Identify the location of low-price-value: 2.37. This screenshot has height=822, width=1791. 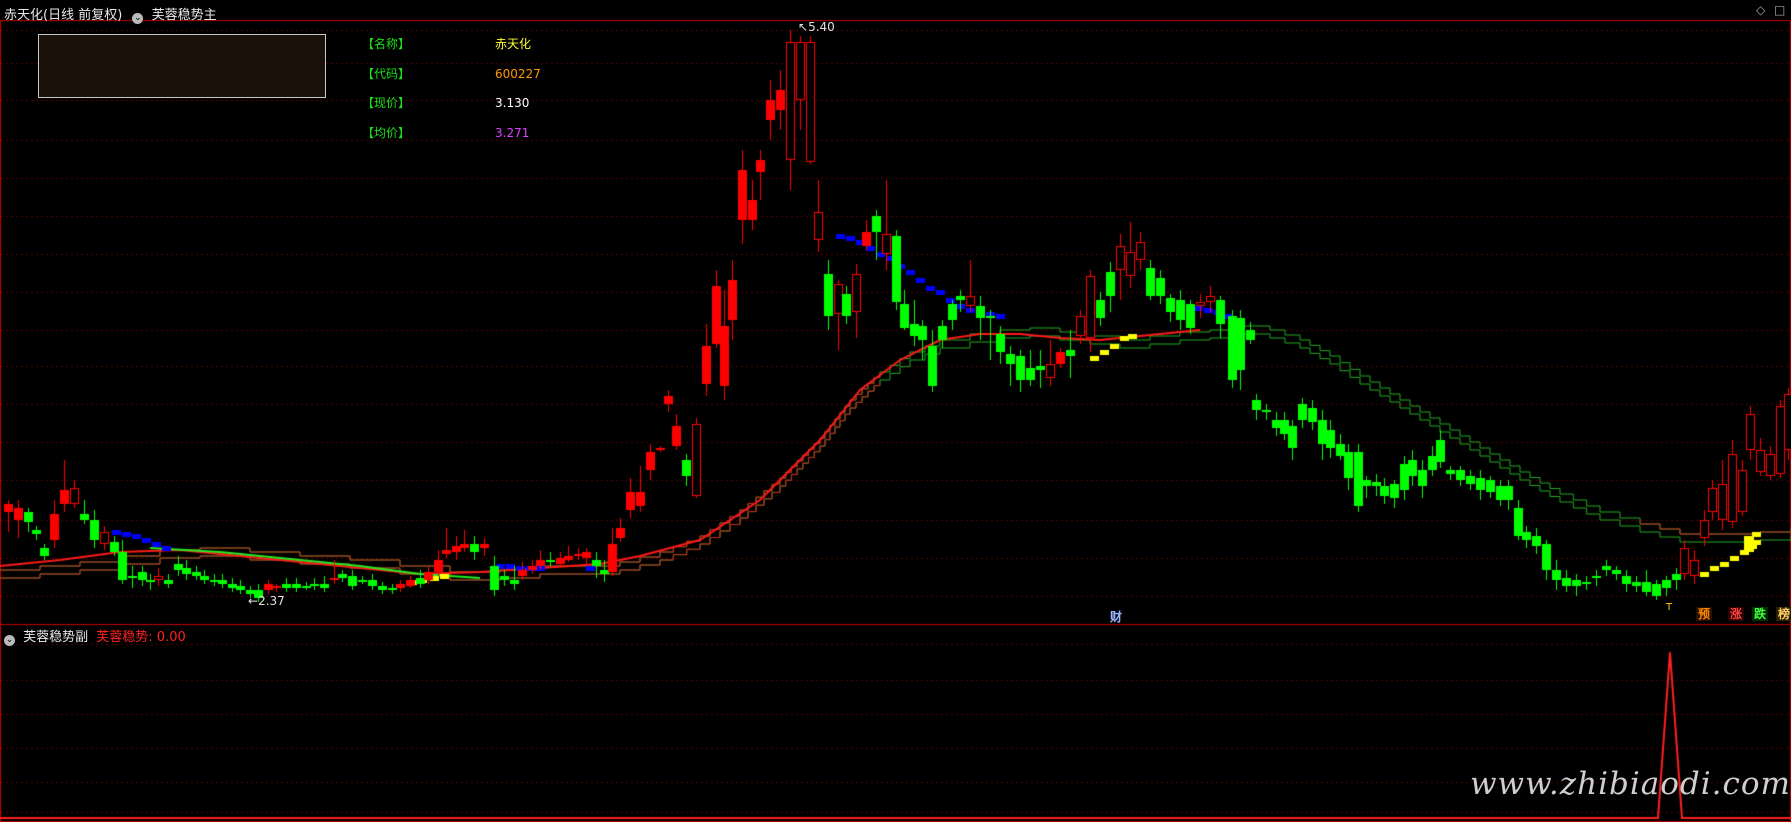
(271, 601).